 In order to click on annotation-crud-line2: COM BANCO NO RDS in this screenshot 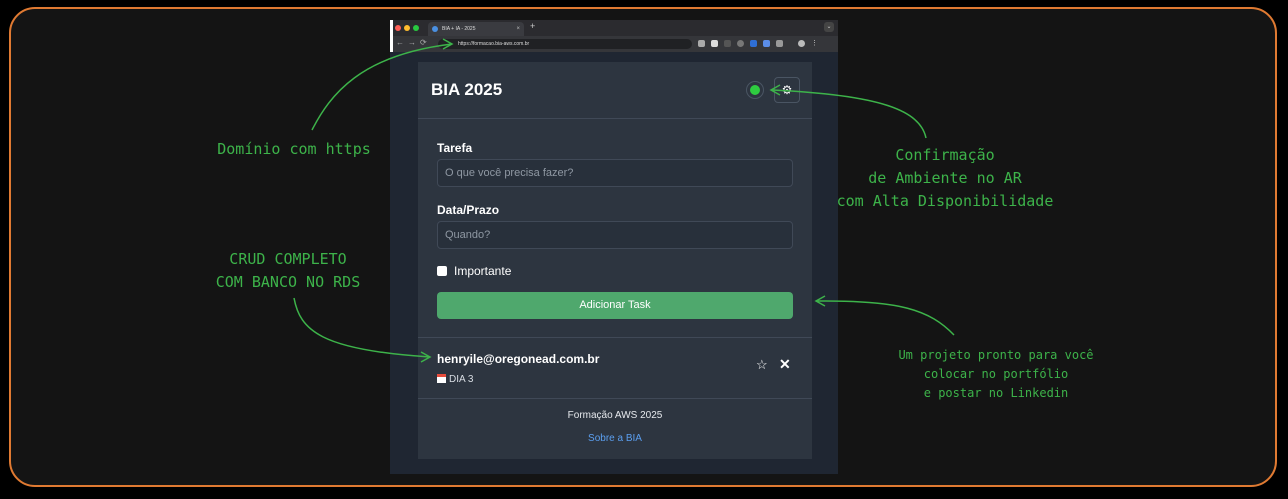, I will do `click(288, 282)`.